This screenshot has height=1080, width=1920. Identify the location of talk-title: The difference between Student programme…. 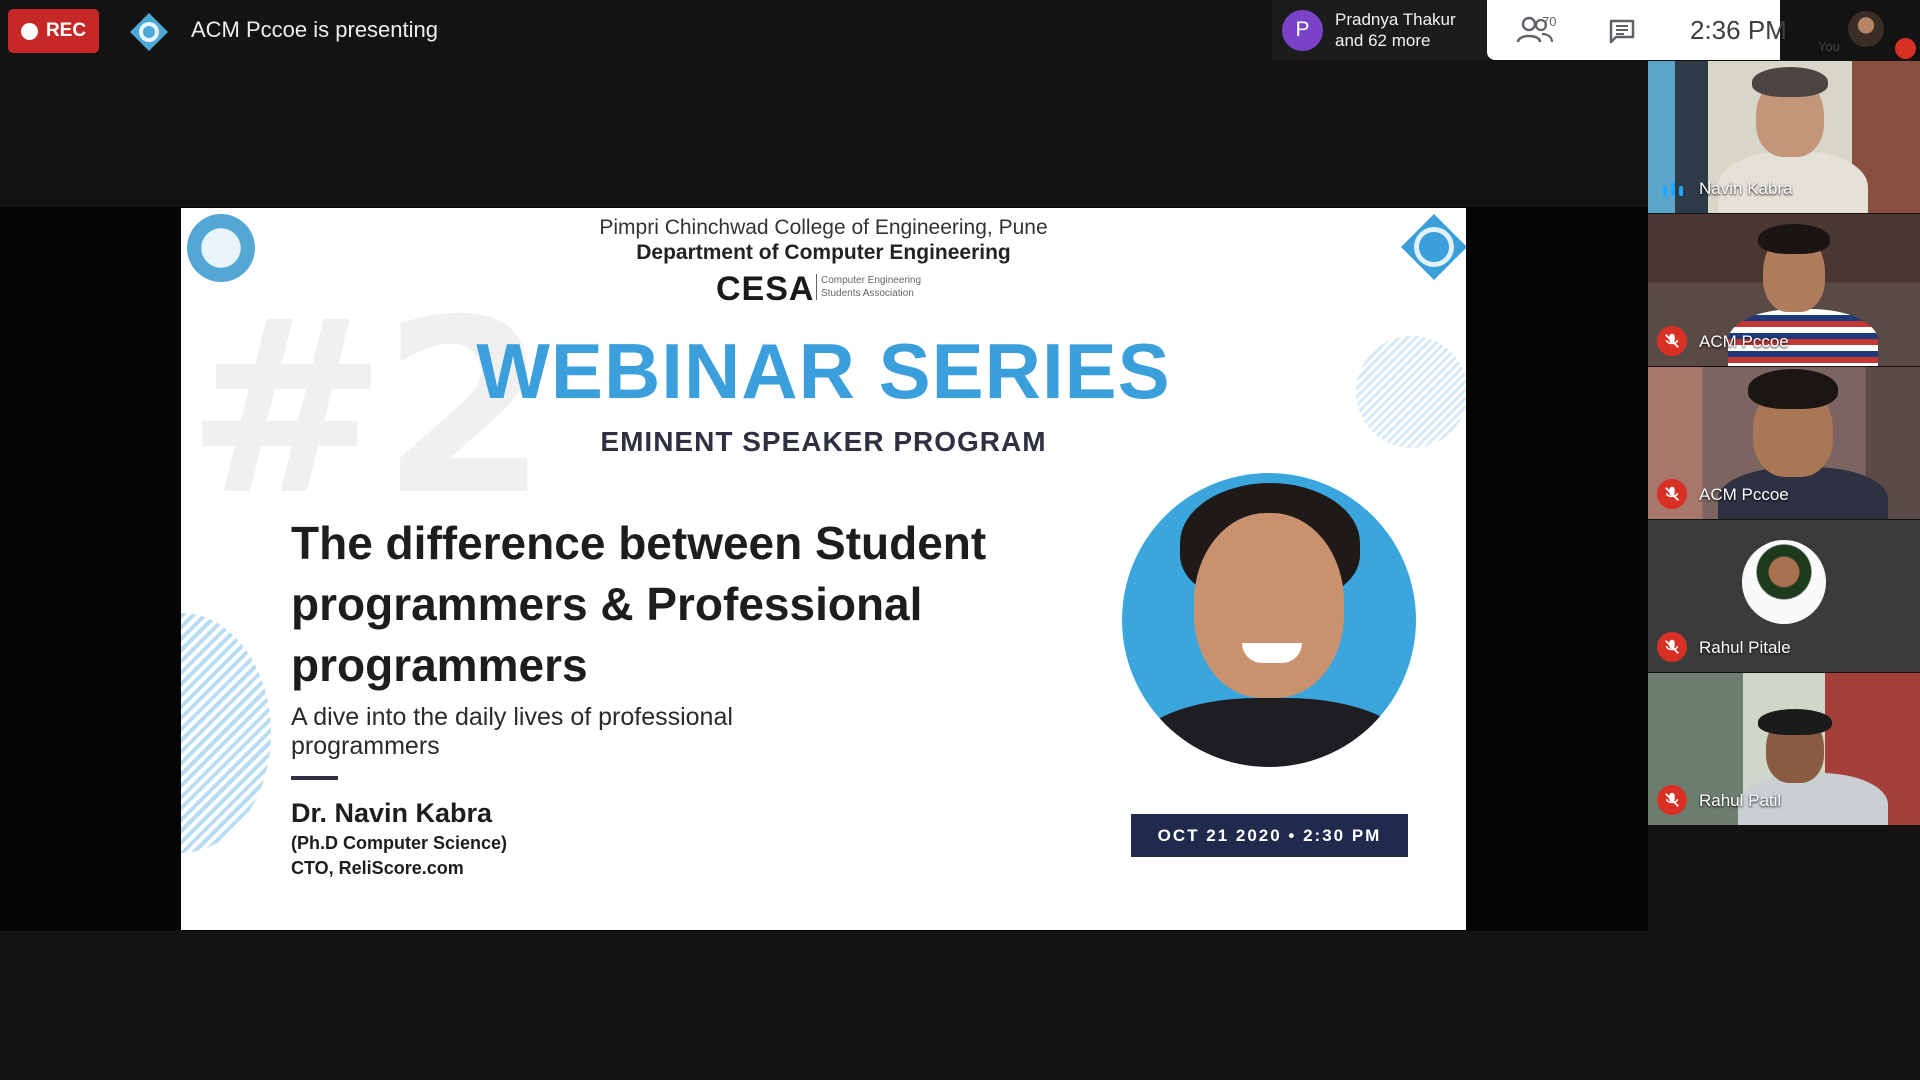
(639, 604).